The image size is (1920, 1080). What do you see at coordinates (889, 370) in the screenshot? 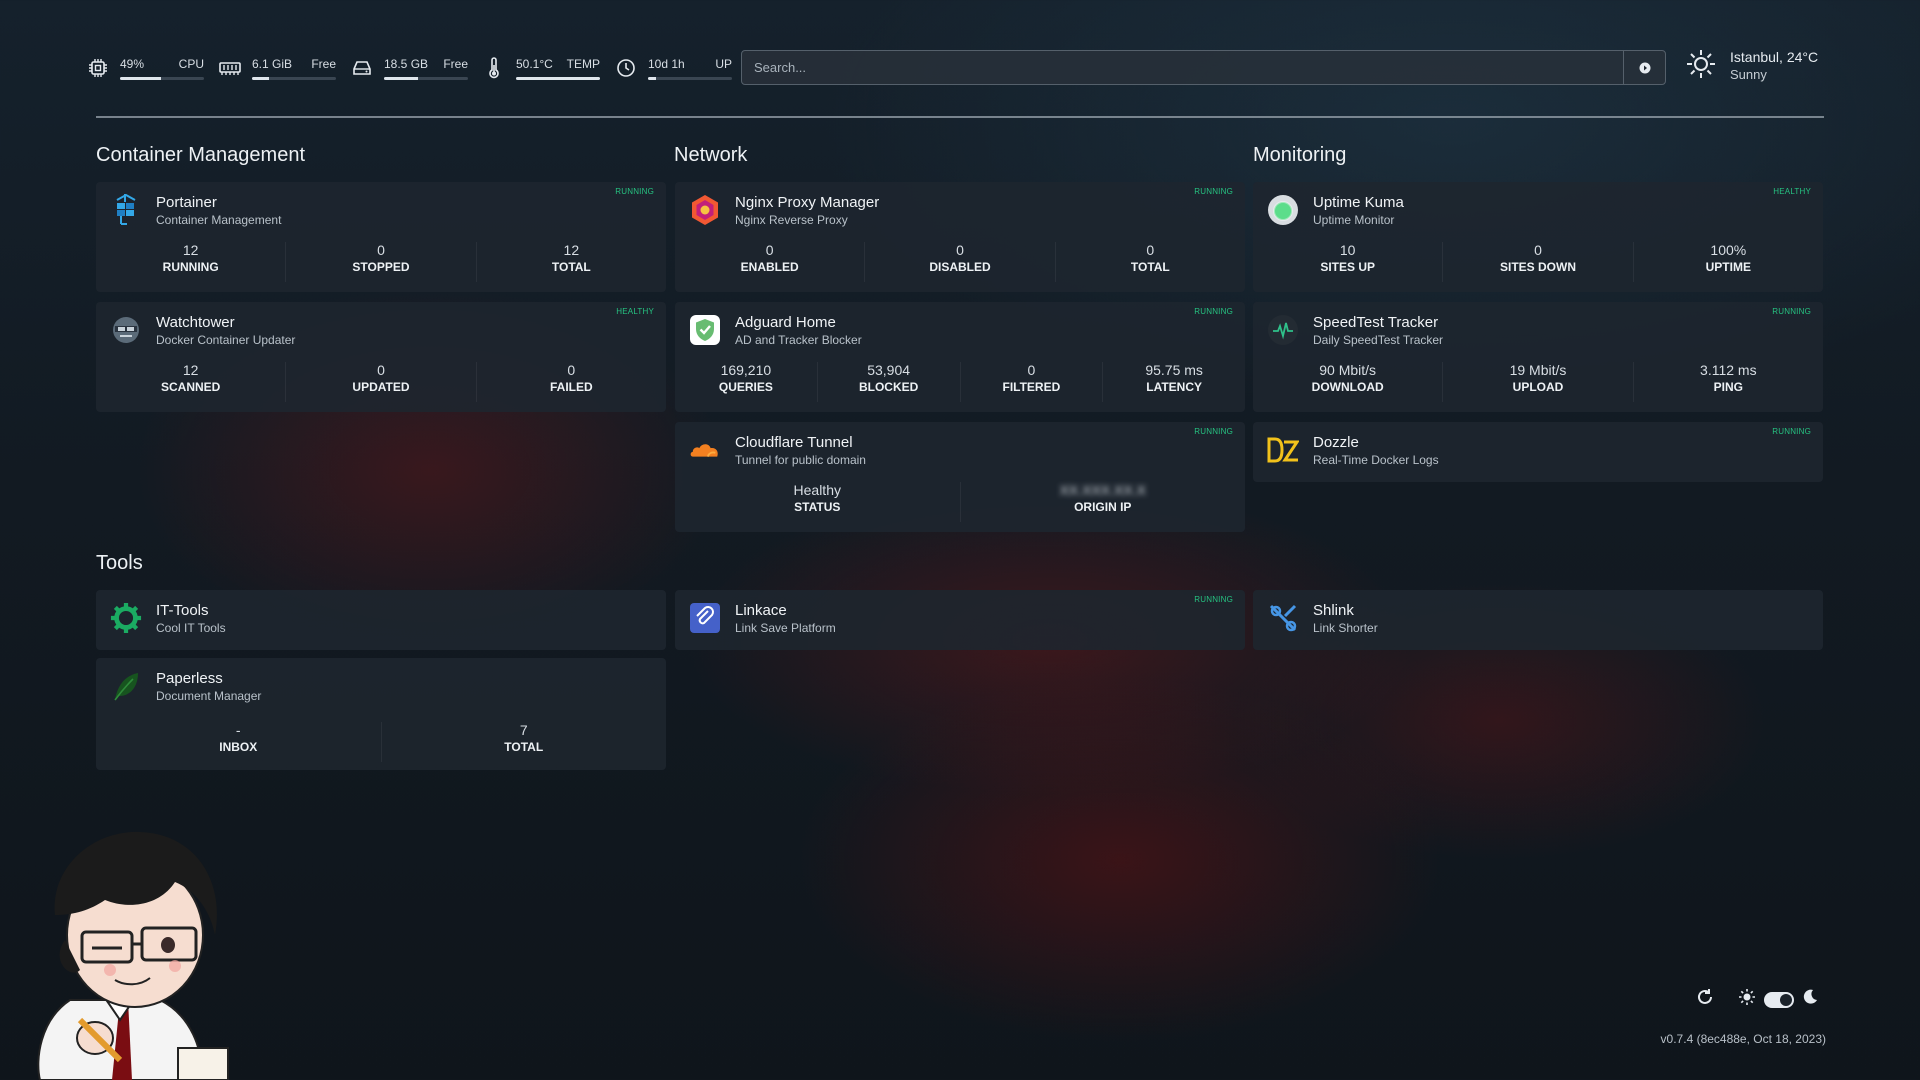
I see `stat-value: 53,904` at bounding box center [889, 370].